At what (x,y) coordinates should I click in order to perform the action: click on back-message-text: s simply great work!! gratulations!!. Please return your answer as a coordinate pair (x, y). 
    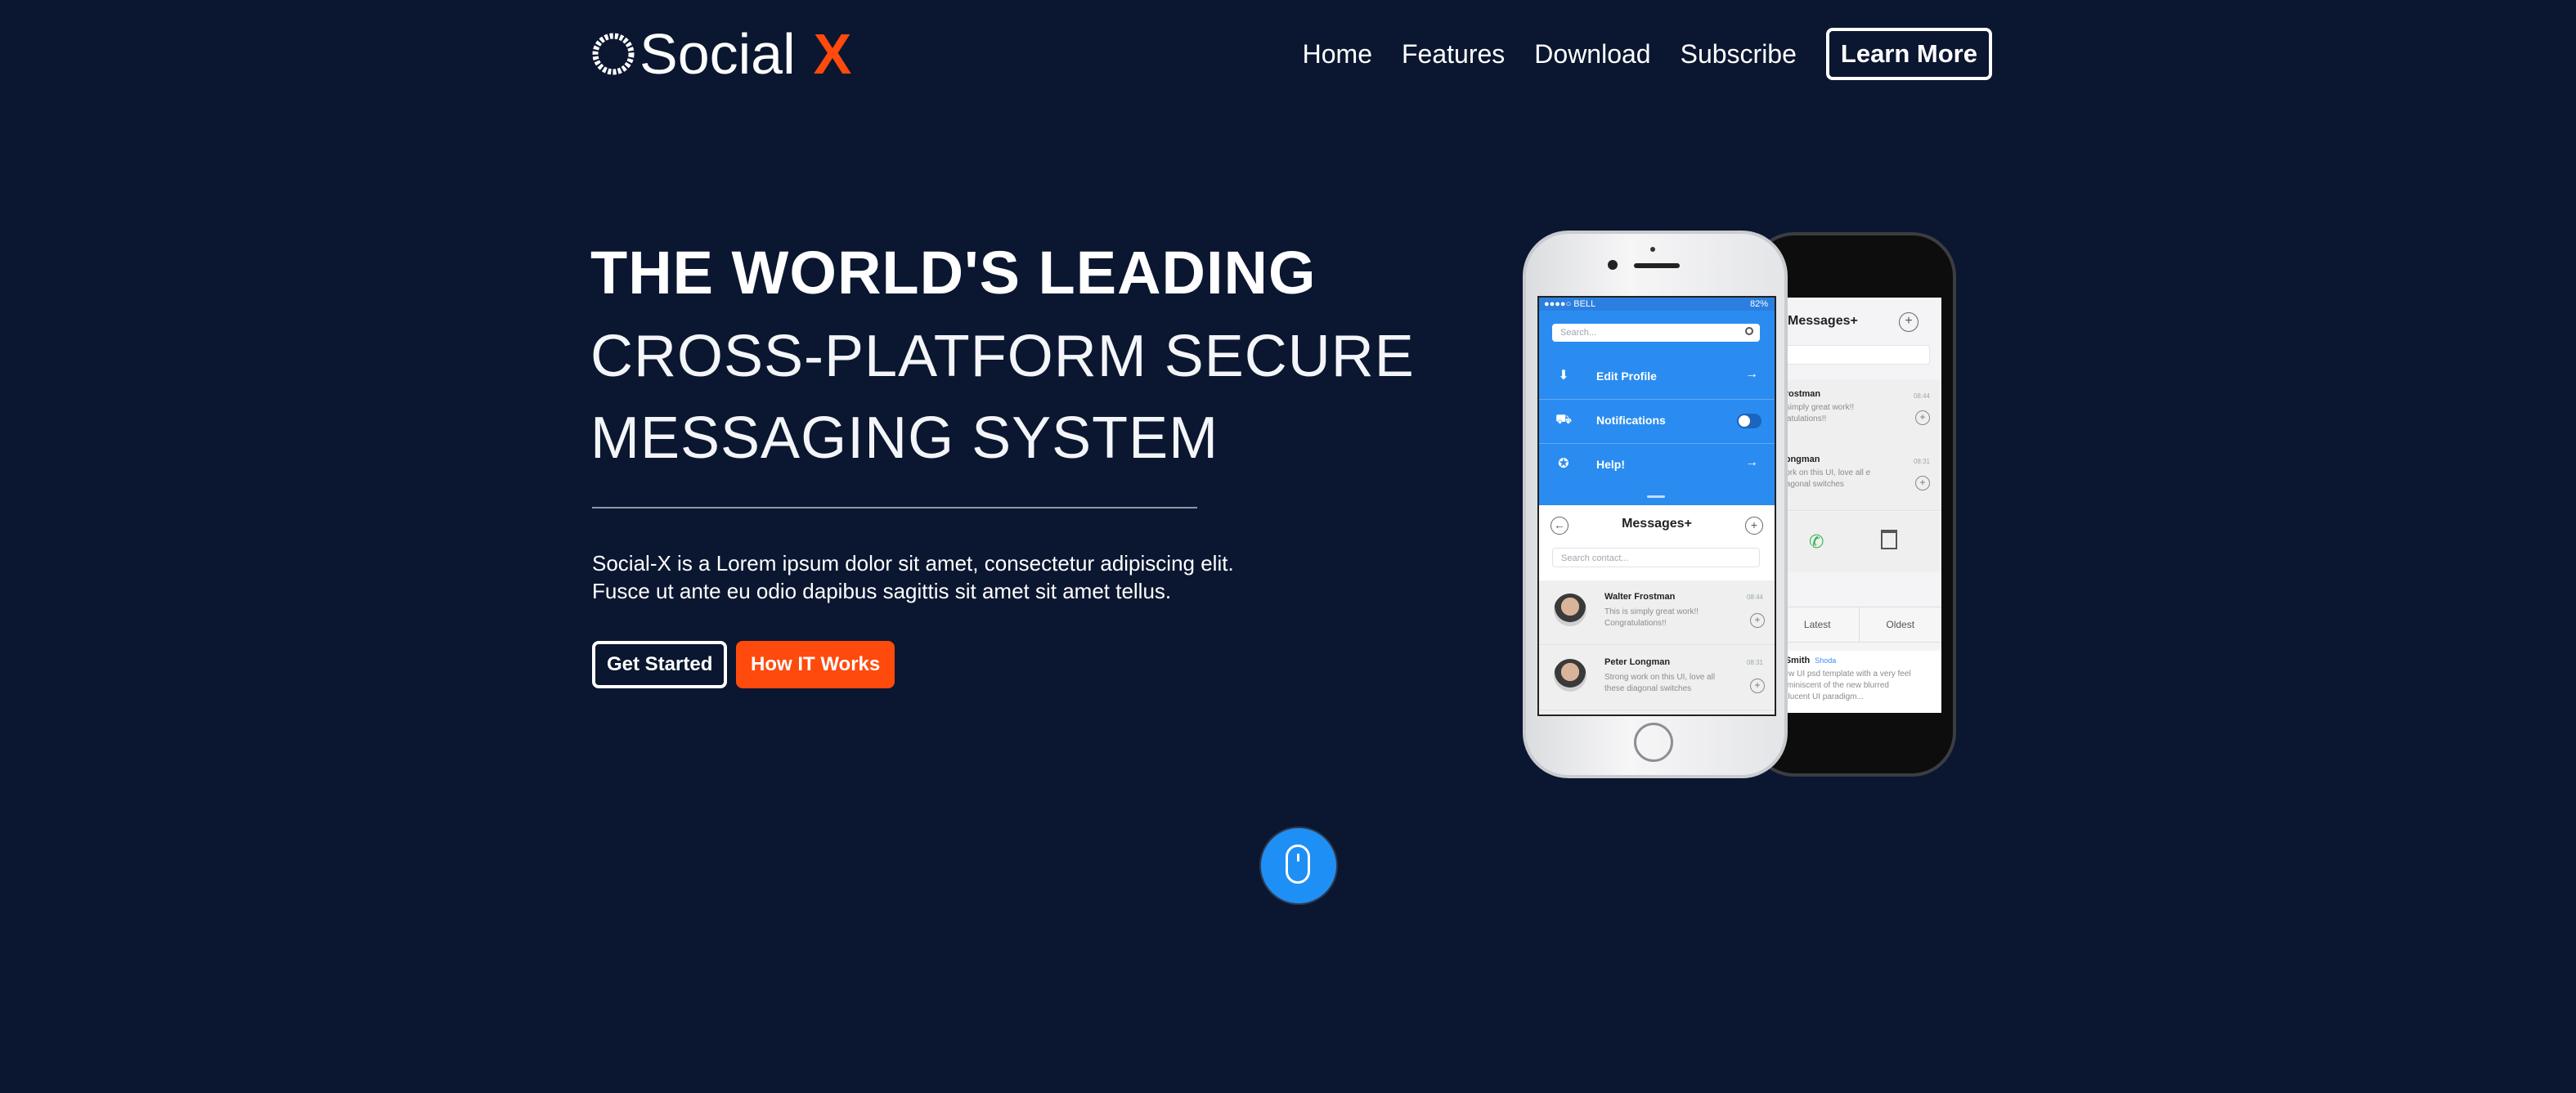
    Looking at the image, I should click on (1817, 413).